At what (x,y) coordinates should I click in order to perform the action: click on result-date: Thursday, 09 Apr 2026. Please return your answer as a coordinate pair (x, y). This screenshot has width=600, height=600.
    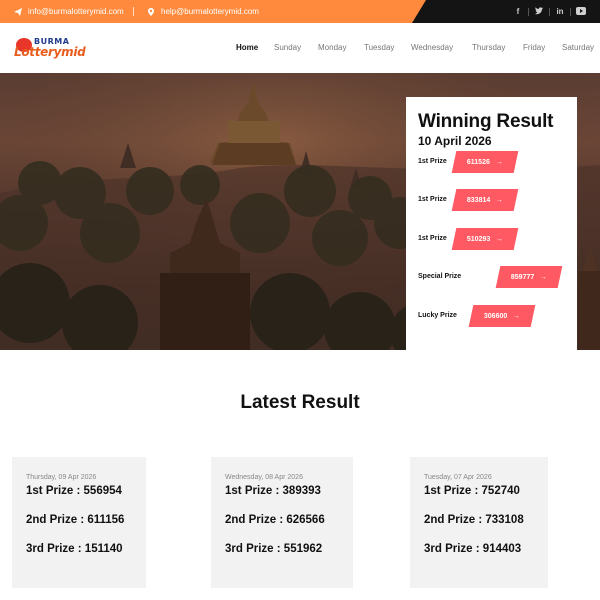
    Looking at the image, I should click on (61, 477).